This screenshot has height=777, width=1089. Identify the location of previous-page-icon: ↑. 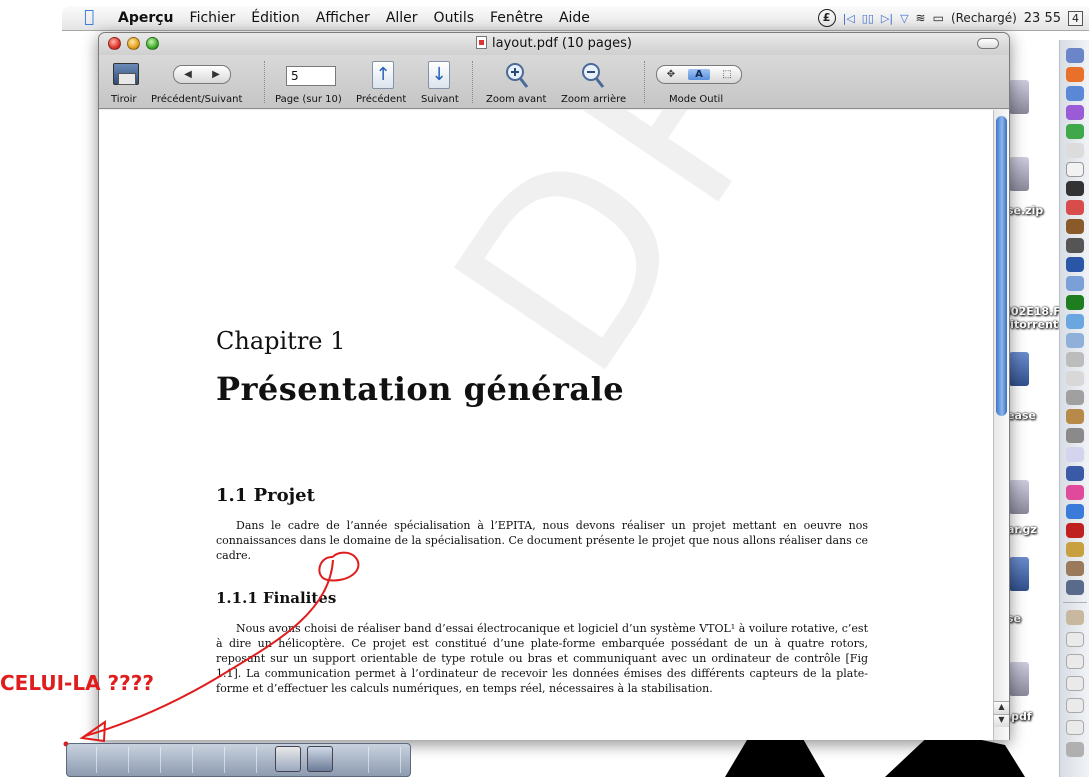
(383, 75).